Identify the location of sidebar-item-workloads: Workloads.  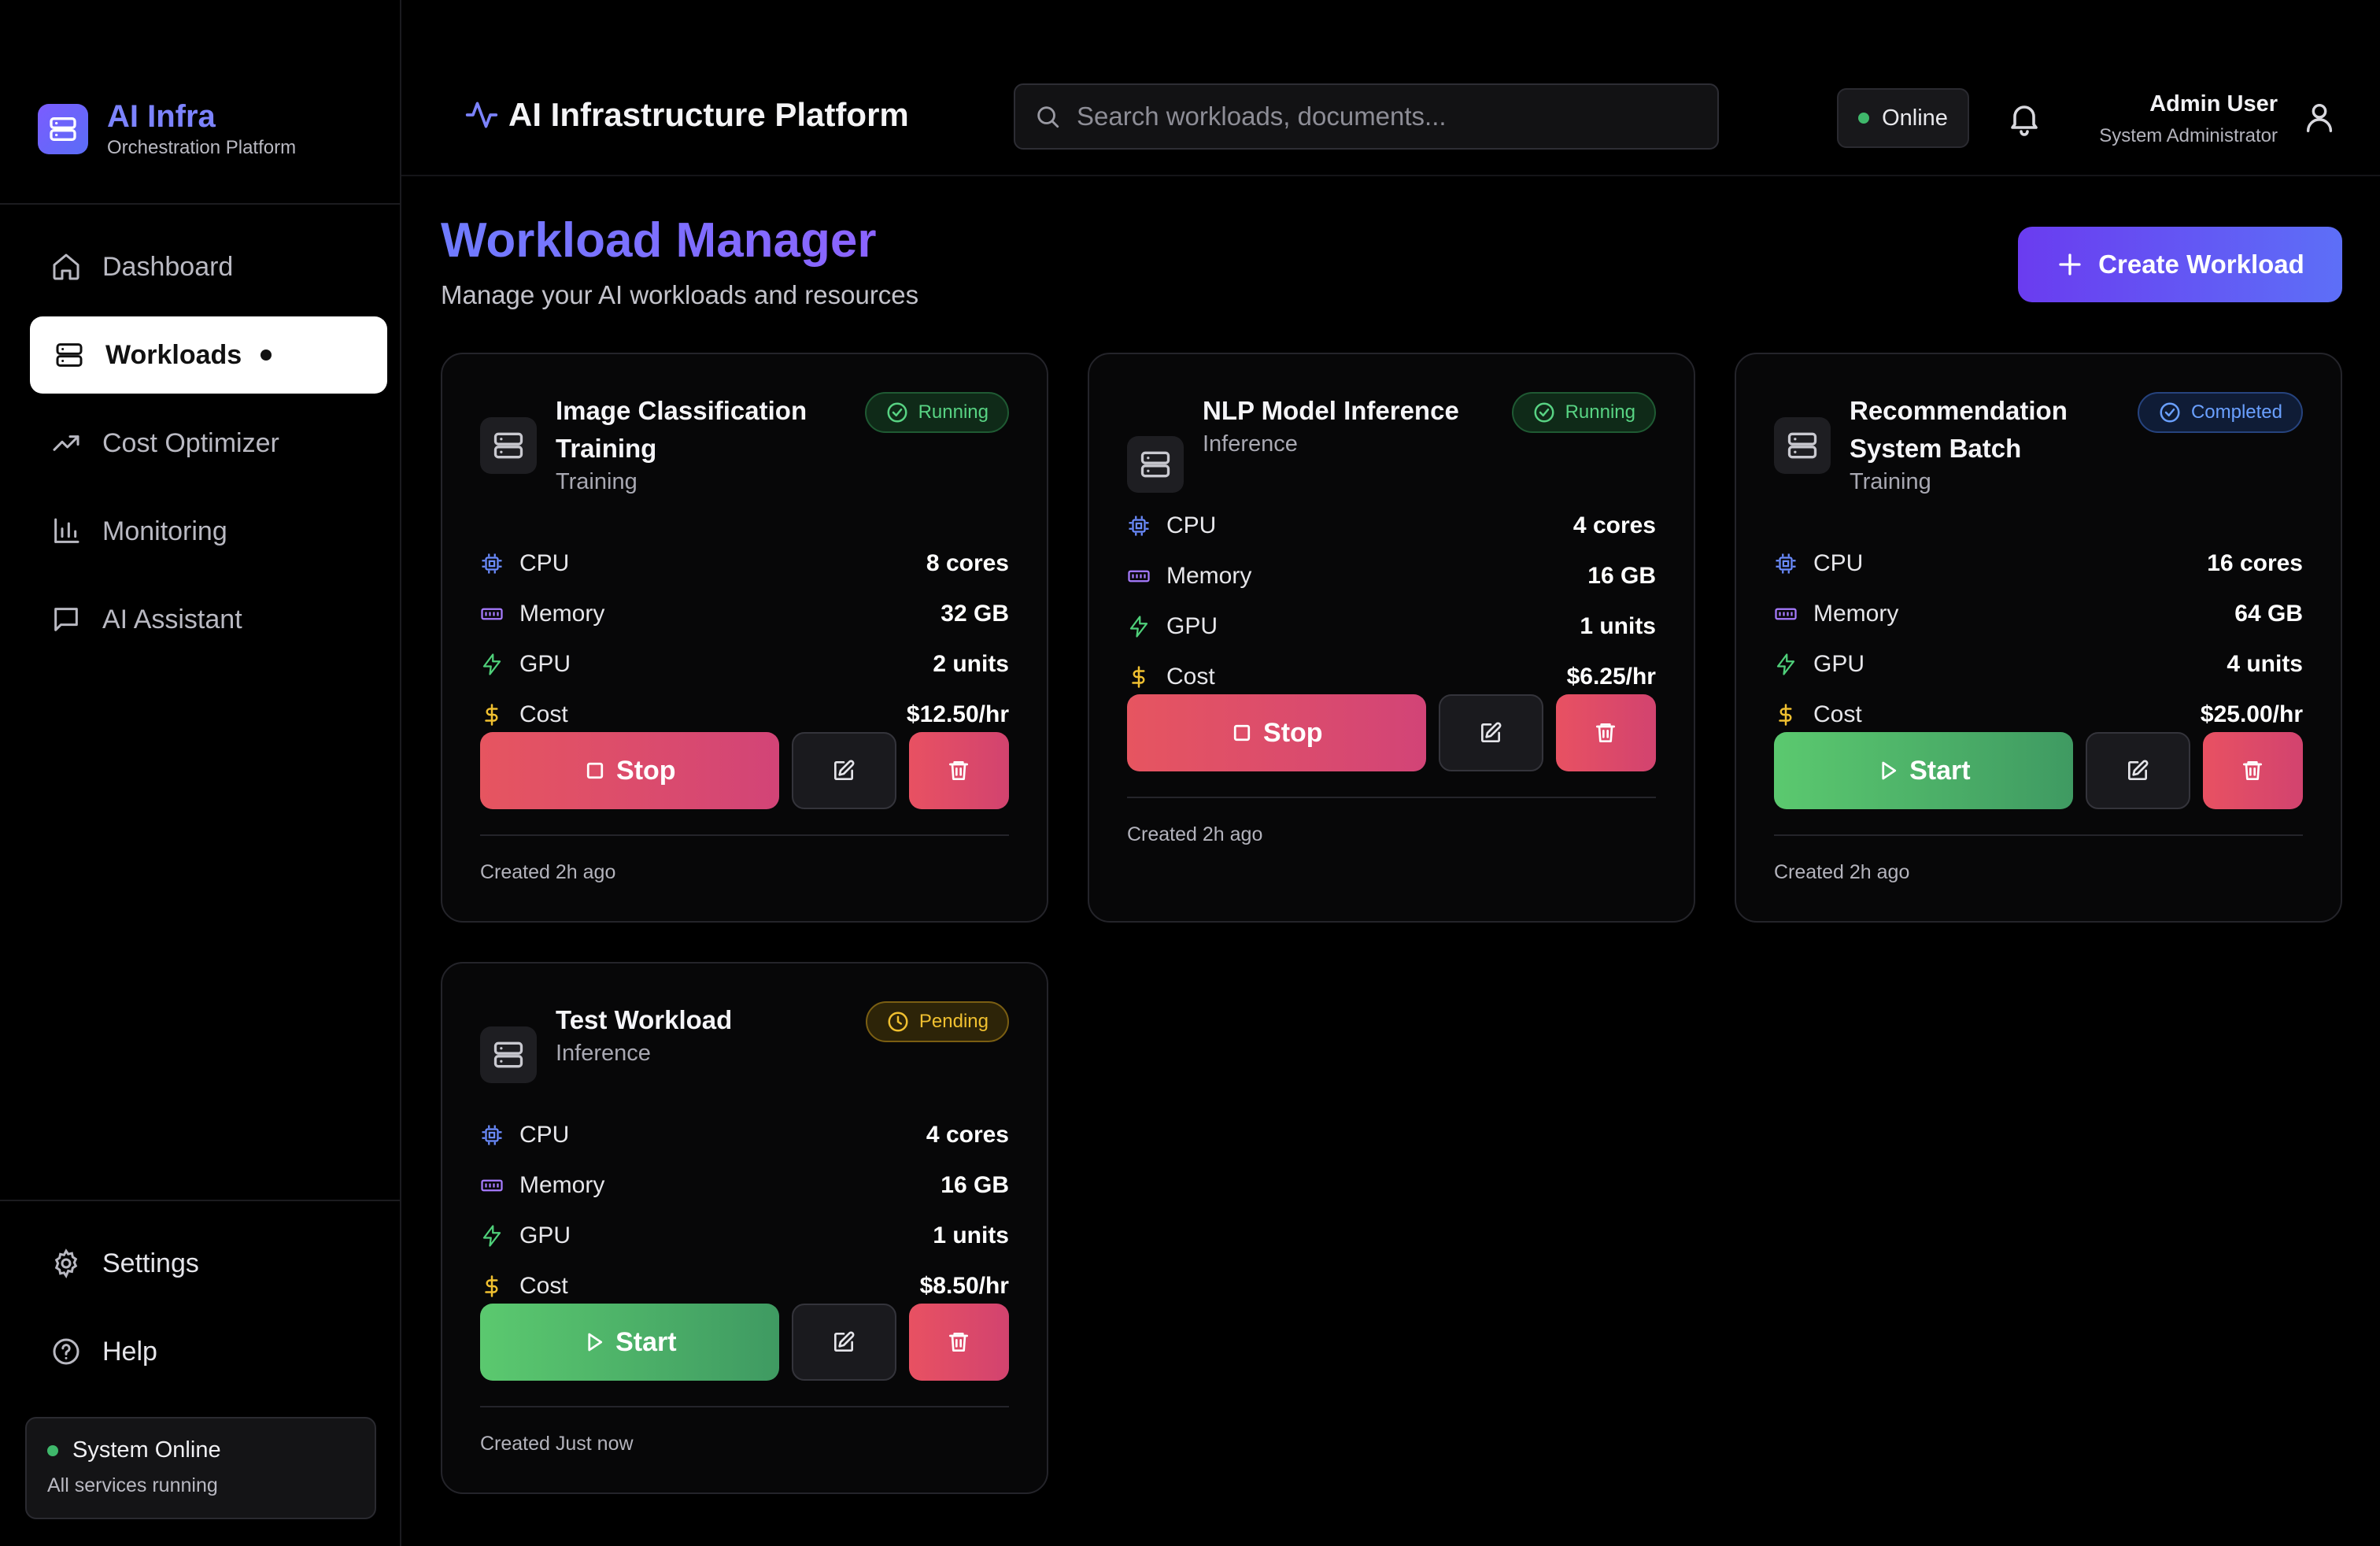
(208, 355).